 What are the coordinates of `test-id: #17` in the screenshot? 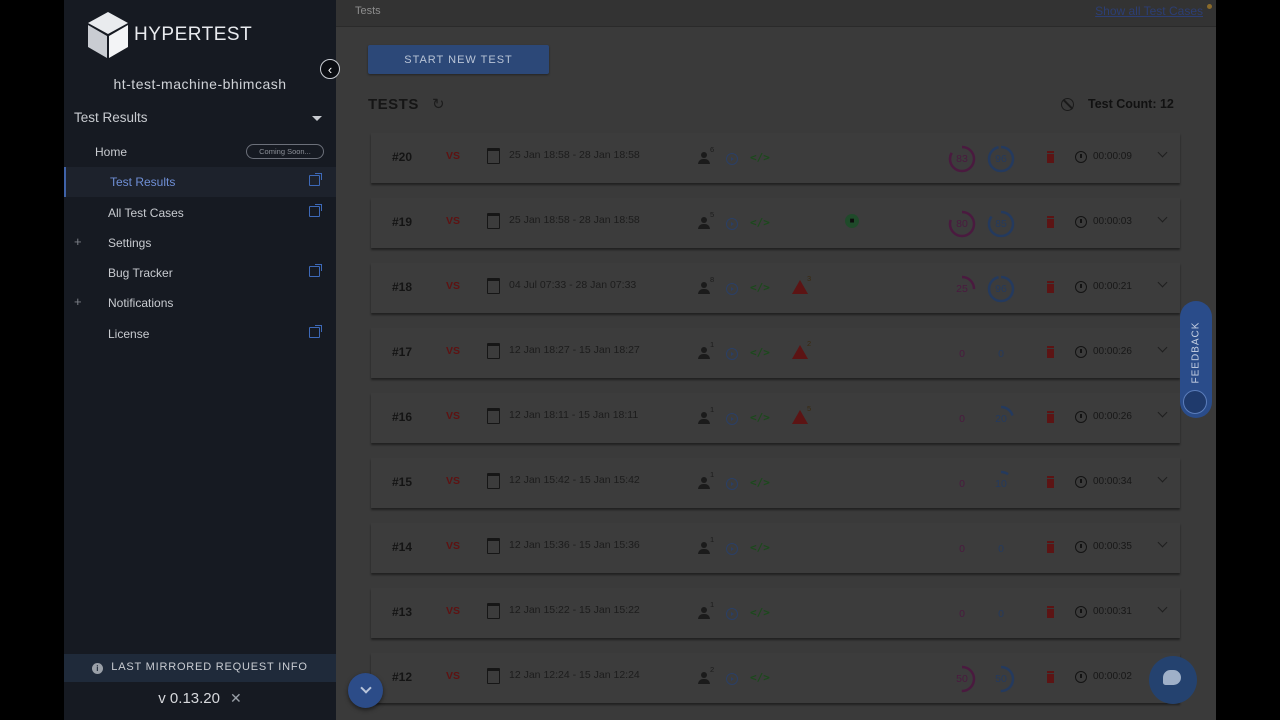 It's located at (402, 352).